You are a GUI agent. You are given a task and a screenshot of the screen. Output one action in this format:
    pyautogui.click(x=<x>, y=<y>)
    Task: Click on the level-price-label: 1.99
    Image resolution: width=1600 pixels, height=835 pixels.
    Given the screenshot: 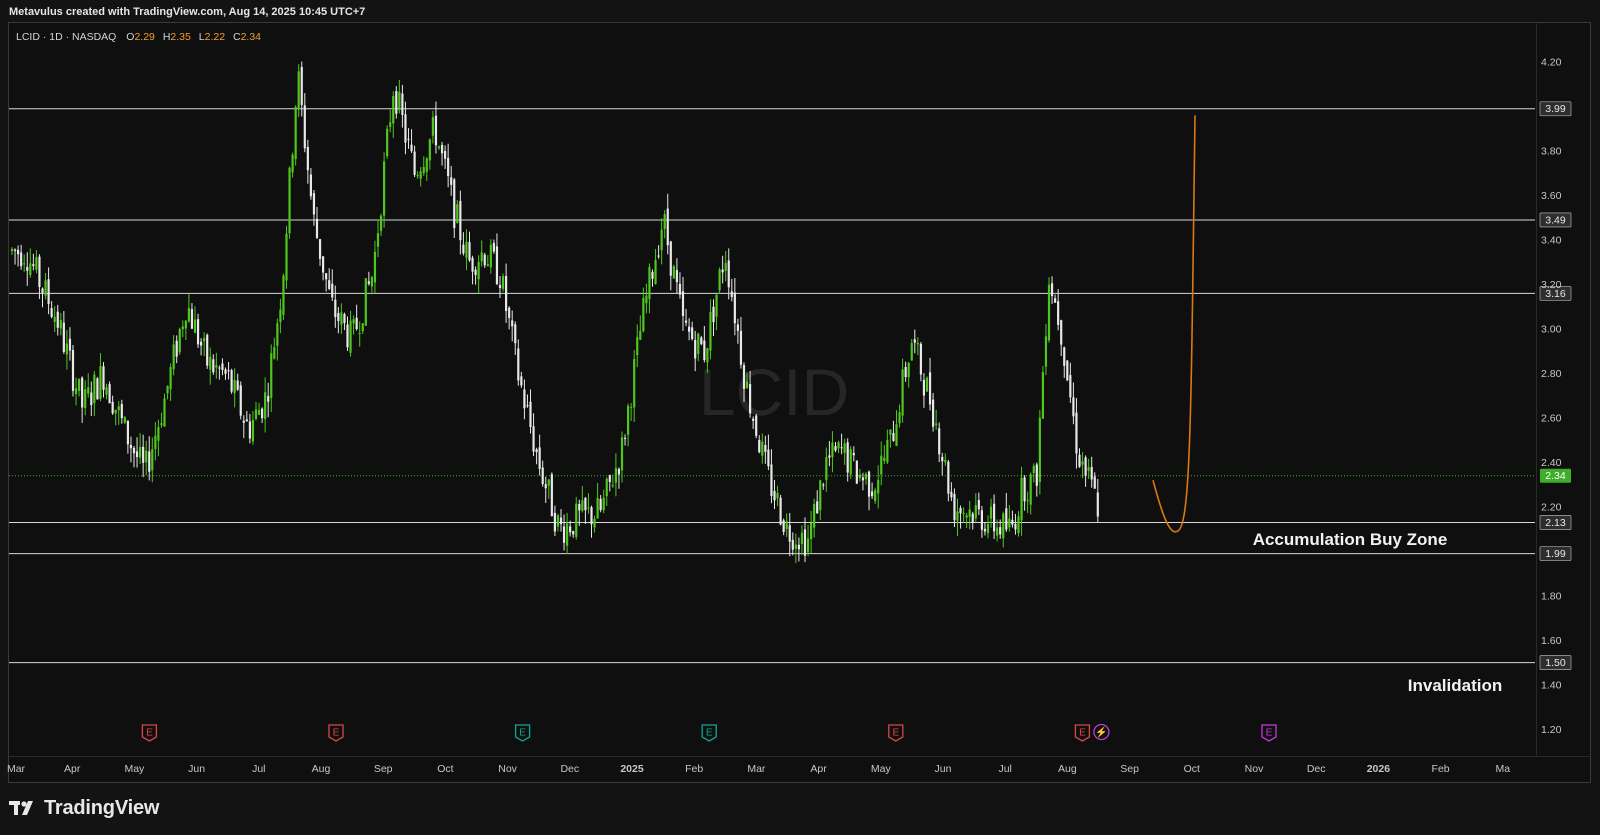 What is the action you would take?
    pyautogui.click(x=1555, y=554)
    